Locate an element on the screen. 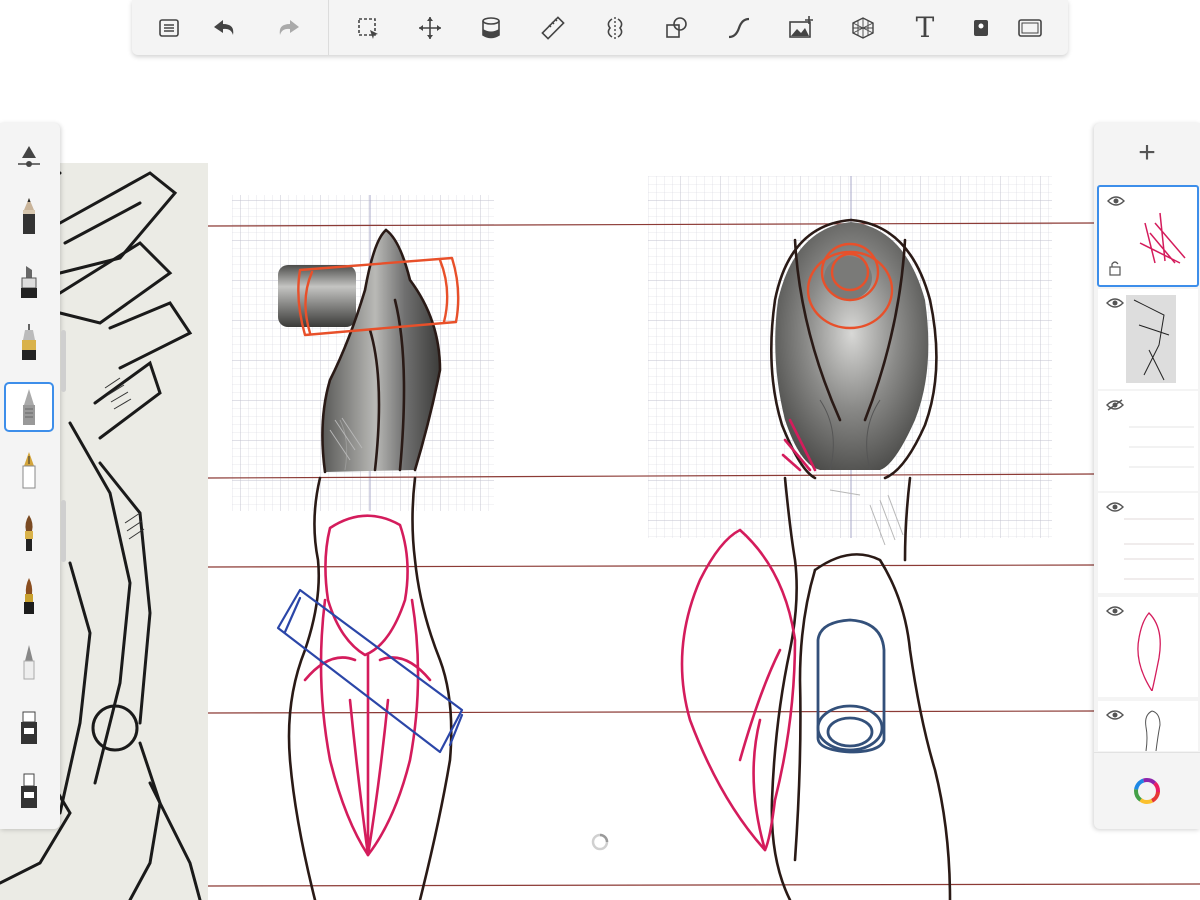 Image resolution: width=1200 pixels, height=900 pixels. technical-pen-icon is located at coordinates (29, 342).